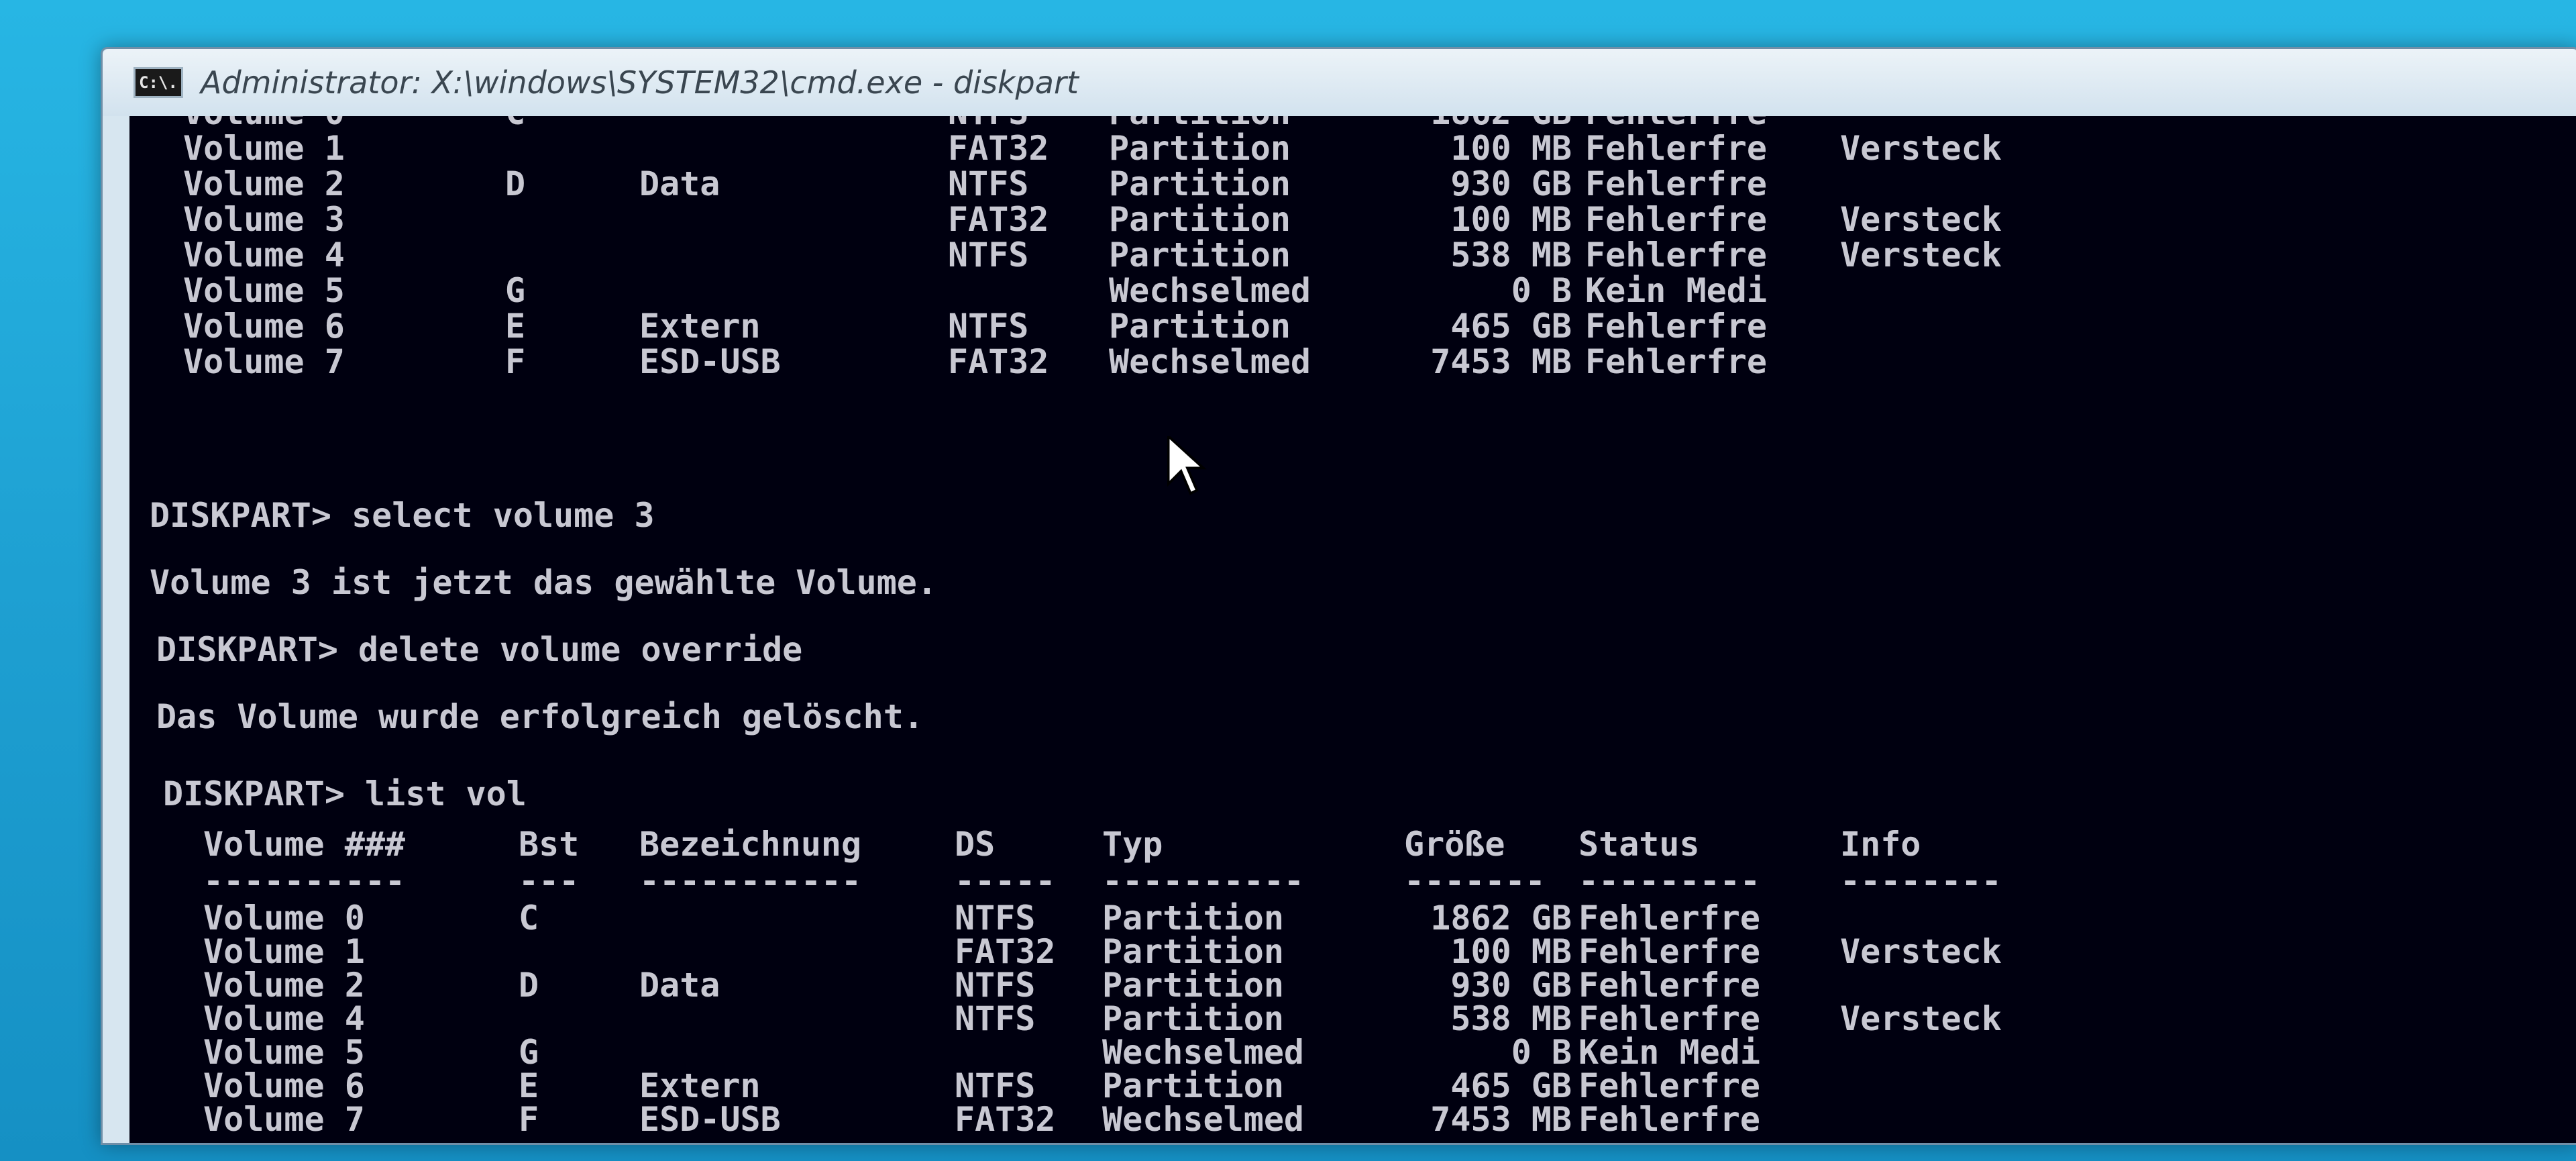 The image size is (2576, 1161). I want to click on table-header-label: Bezeichnung, so click(750, 845).